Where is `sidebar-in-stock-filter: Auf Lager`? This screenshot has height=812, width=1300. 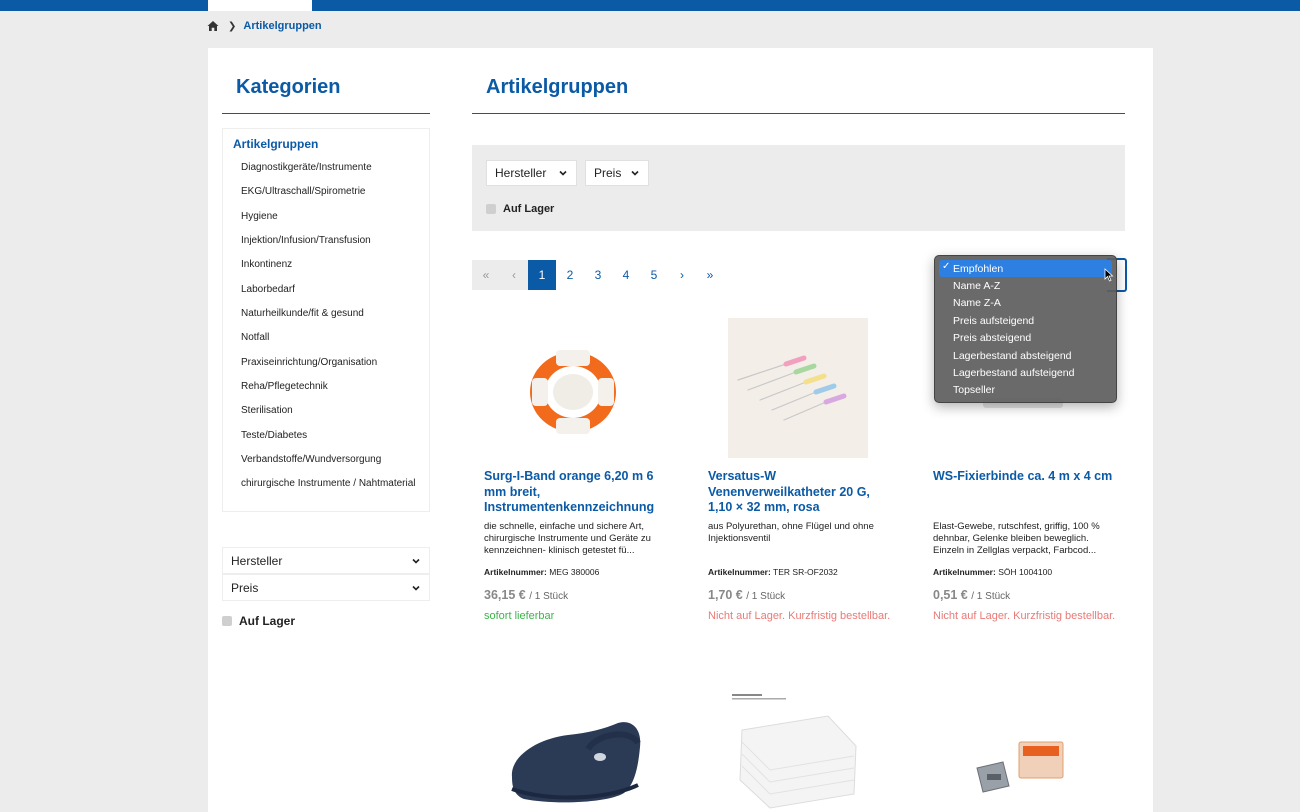
sidebar-in-stock-filter: Auf Lager is located at coordinates (258, 621).